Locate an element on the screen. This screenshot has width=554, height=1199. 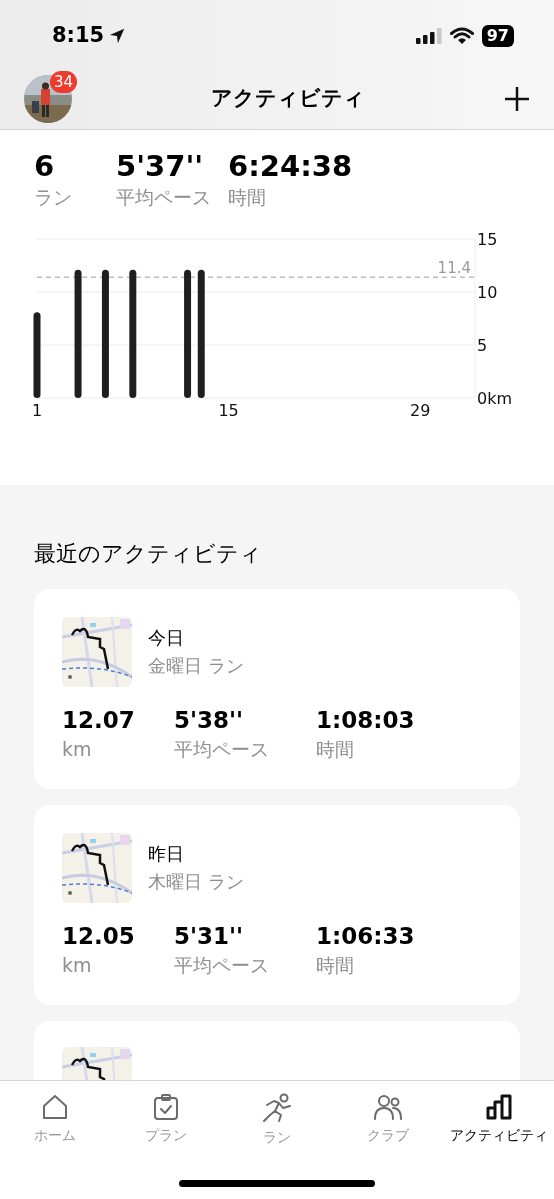
home-icon is located at coordinates (55, 1107).